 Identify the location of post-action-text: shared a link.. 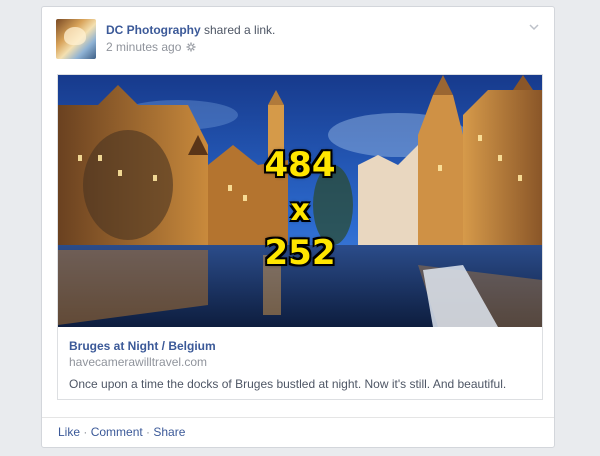
(238, 30).